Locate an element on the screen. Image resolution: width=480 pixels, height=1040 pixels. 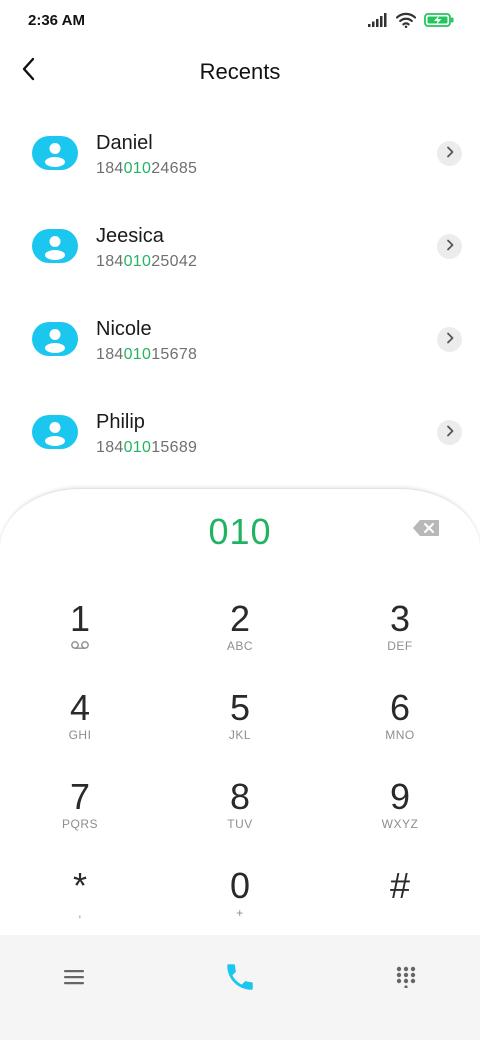
signal-icon is located at coordinates (378, 22).